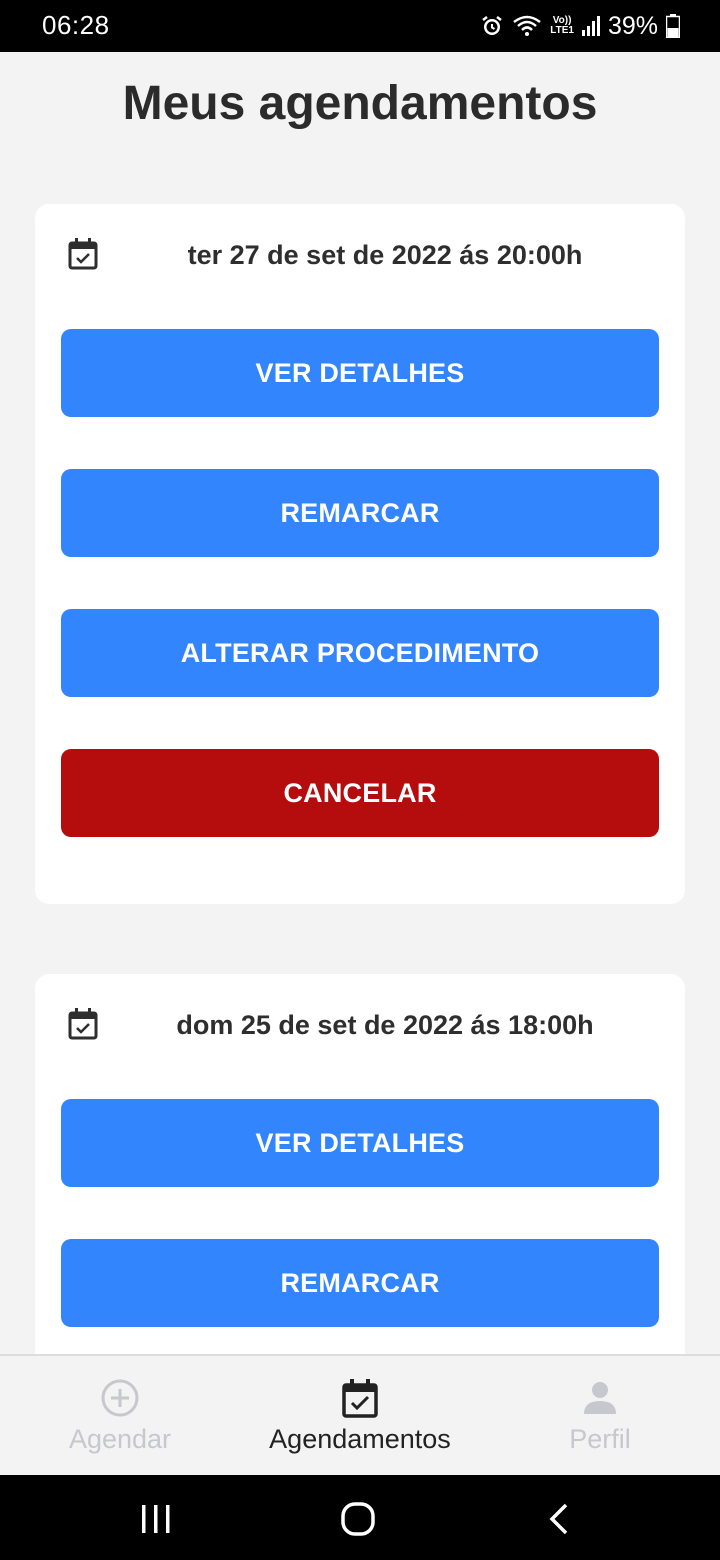 The width and height of the screenshot is (720, 1560). I want to click on lte-icon: Vo)) LTE1, so click(562, 26).